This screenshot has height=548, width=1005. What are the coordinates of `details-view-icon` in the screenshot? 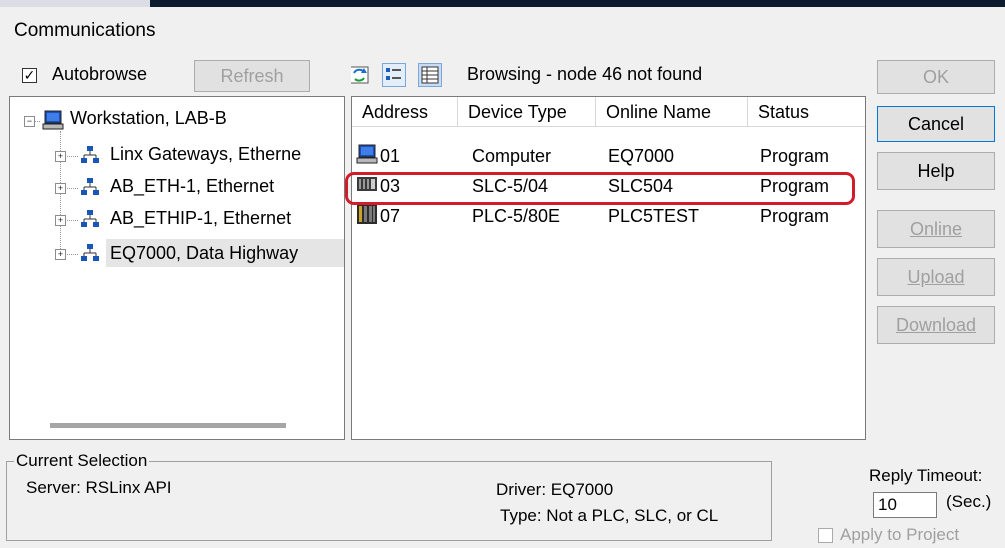 It's located at (430, 75).